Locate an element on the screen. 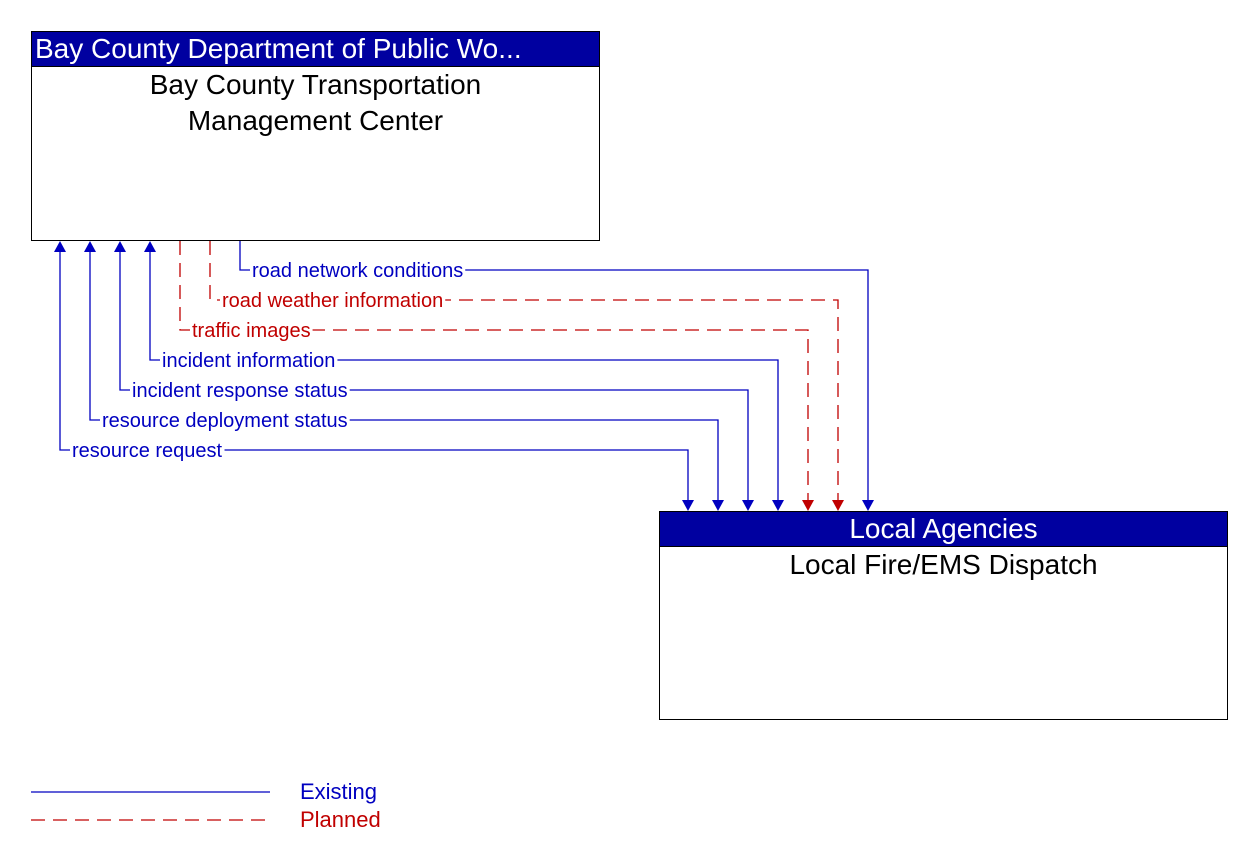 This screenshot has width=1252, height=866. legend-existing-label: Existing is located at coordinates (339, 791).